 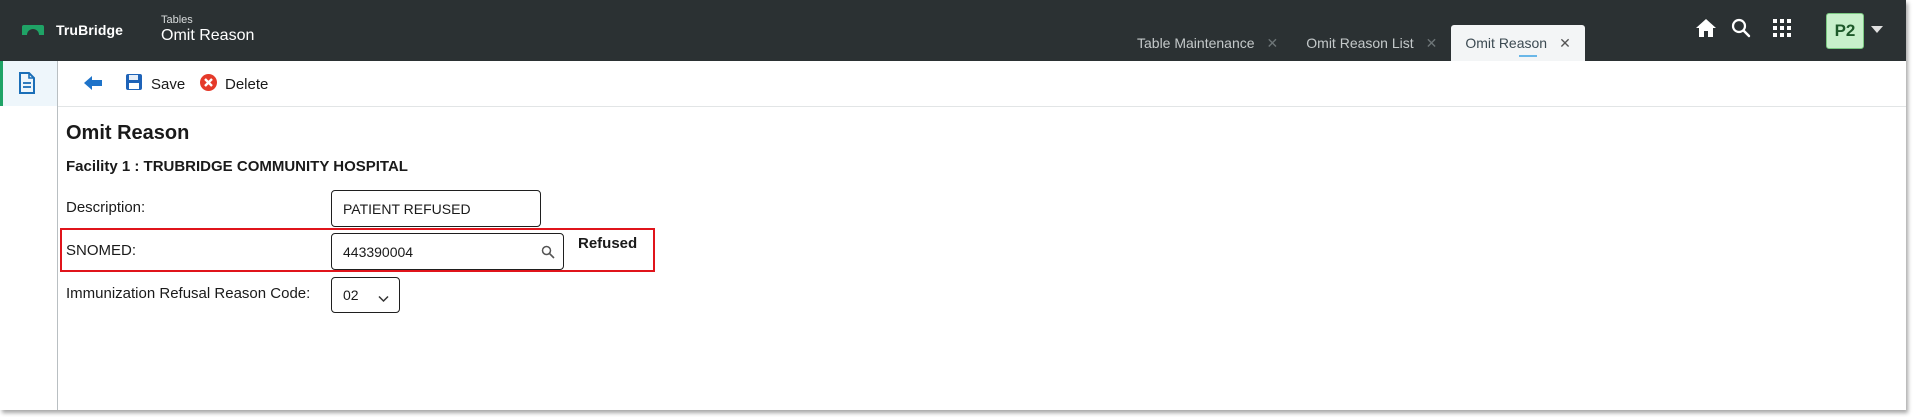 What do you see at coordinates (188, 293) in the screenshot?
I see `refusal-reason-label: Immunization Refusal Reason Code:` at bounding box center [188, 293].